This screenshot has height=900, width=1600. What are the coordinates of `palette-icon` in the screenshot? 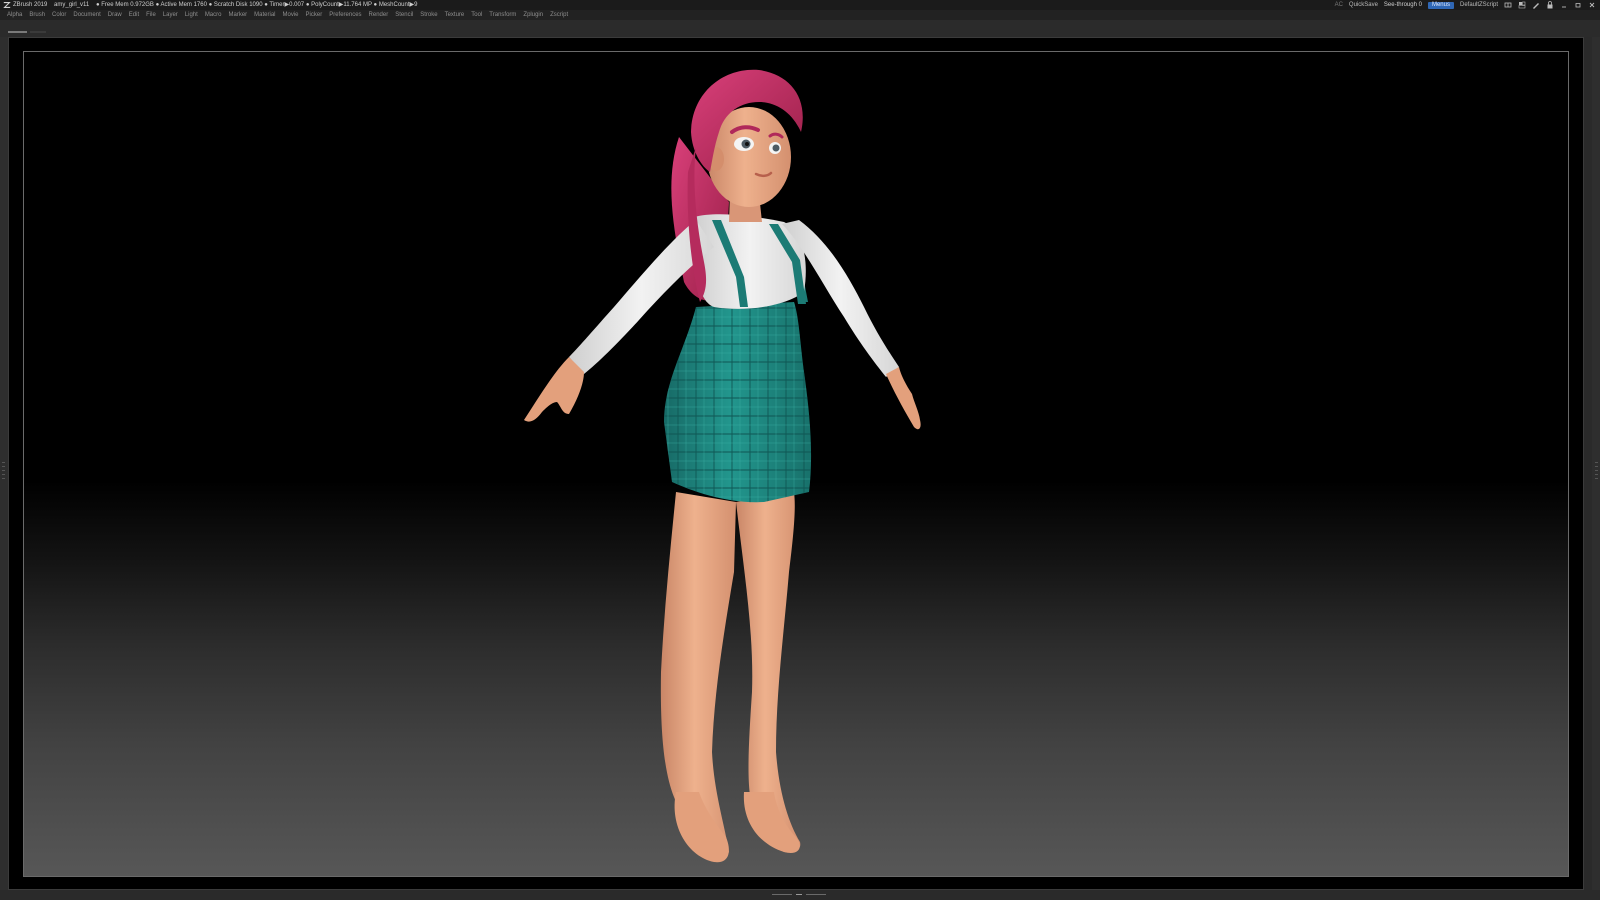 It's located at (1522, 5).